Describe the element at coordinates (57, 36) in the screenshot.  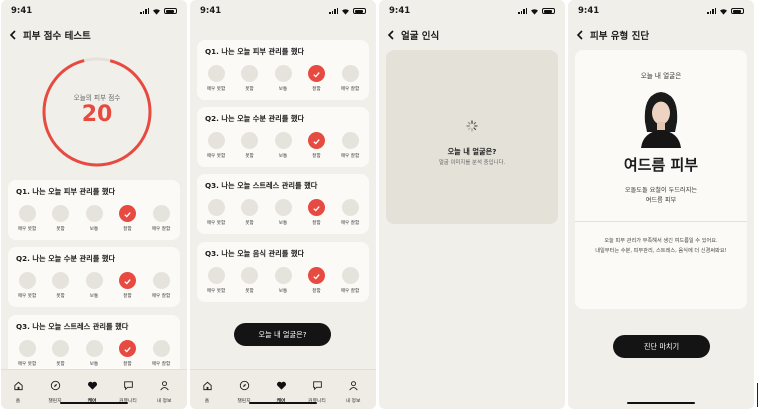
I see `page-title: 피부 점수 테스트` at that location.